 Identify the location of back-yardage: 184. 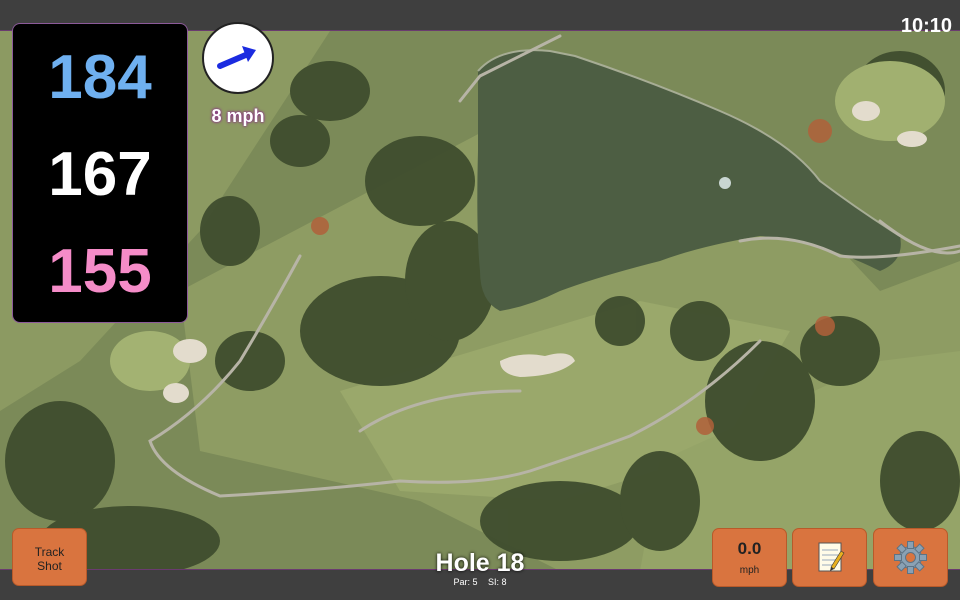
(100, 77).